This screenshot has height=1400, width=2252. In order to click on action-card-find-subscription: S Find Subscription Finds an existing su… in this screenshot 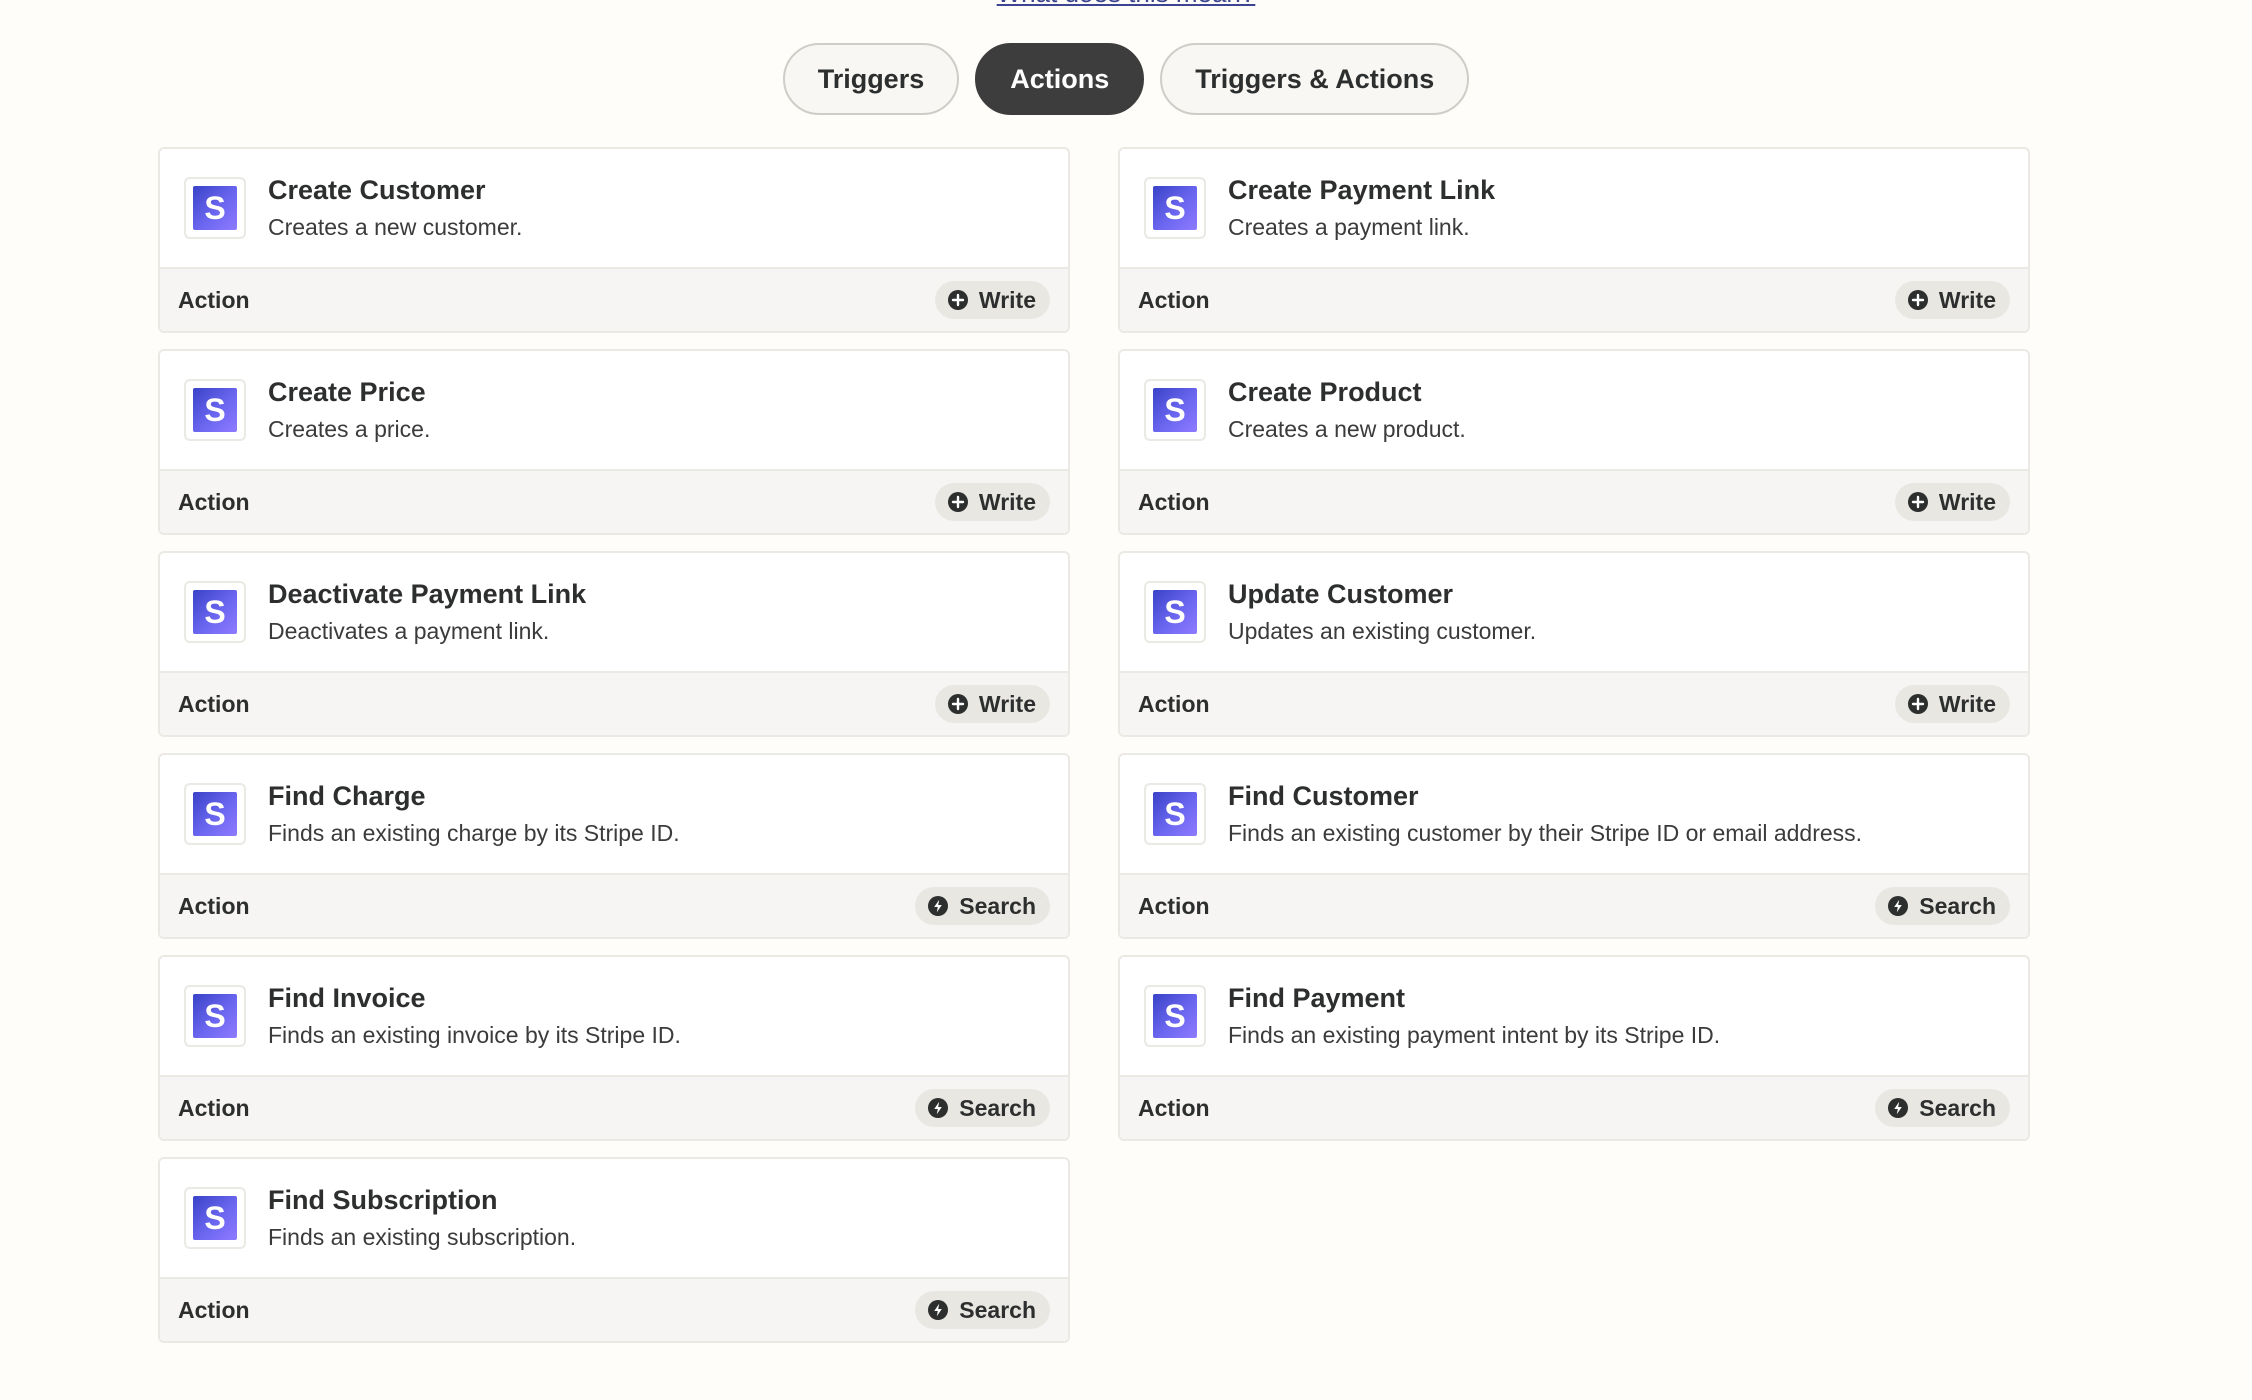, I will do `click(614, 1250)`.